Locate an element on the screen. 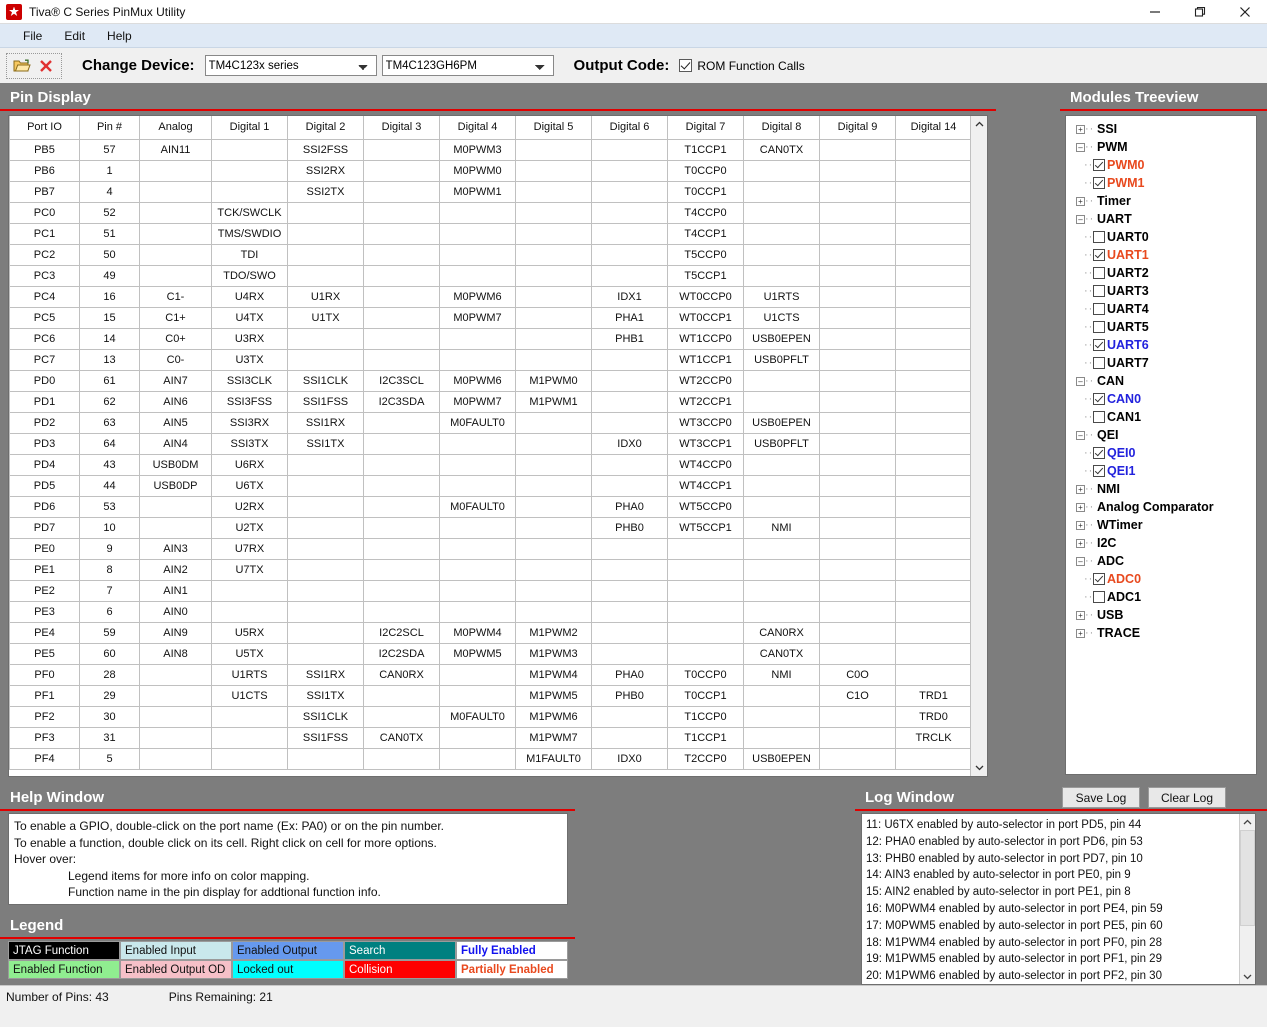  pin-function-cell: WT3CCP0 is located at coordinates (705, 422).